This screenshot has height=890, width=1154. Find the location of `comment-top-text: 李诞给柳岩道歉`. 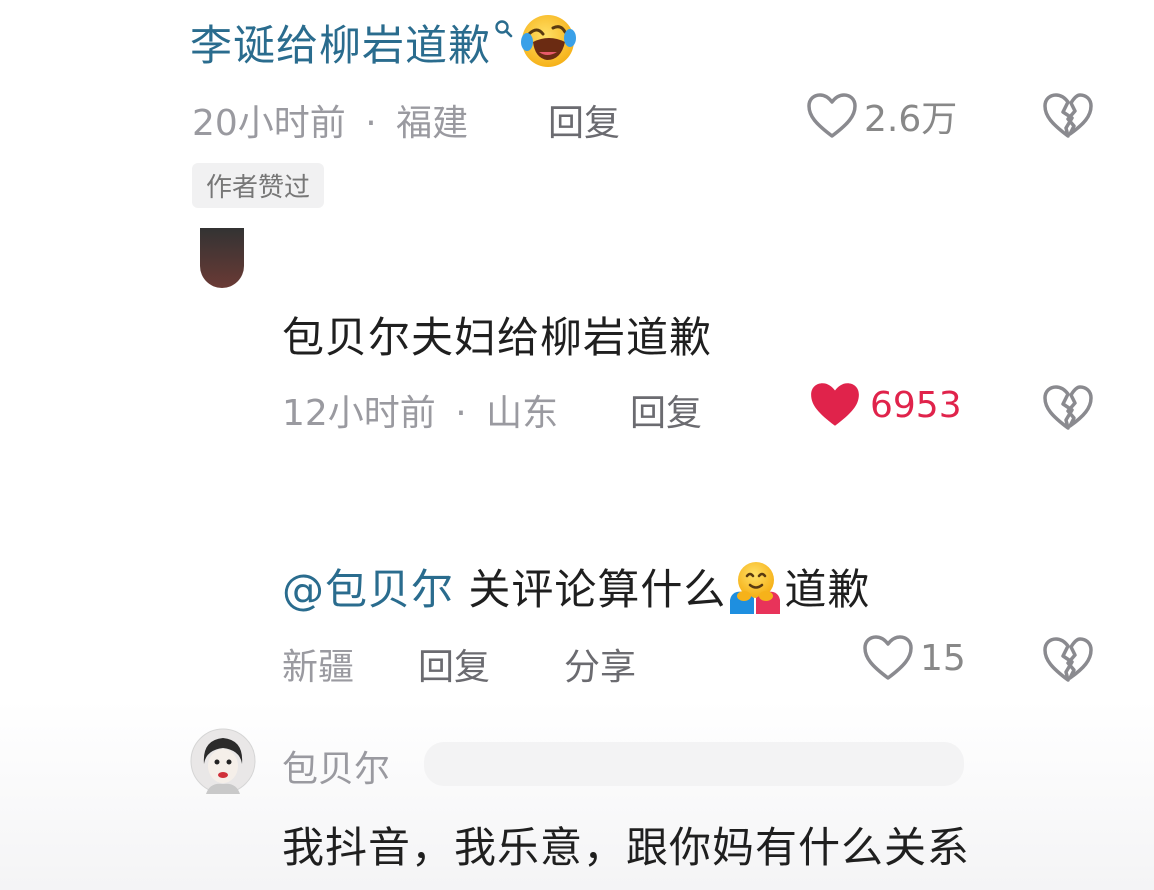

comment-top-text: 李诞给柳岩道歉 is located at coordinates (383, 42).